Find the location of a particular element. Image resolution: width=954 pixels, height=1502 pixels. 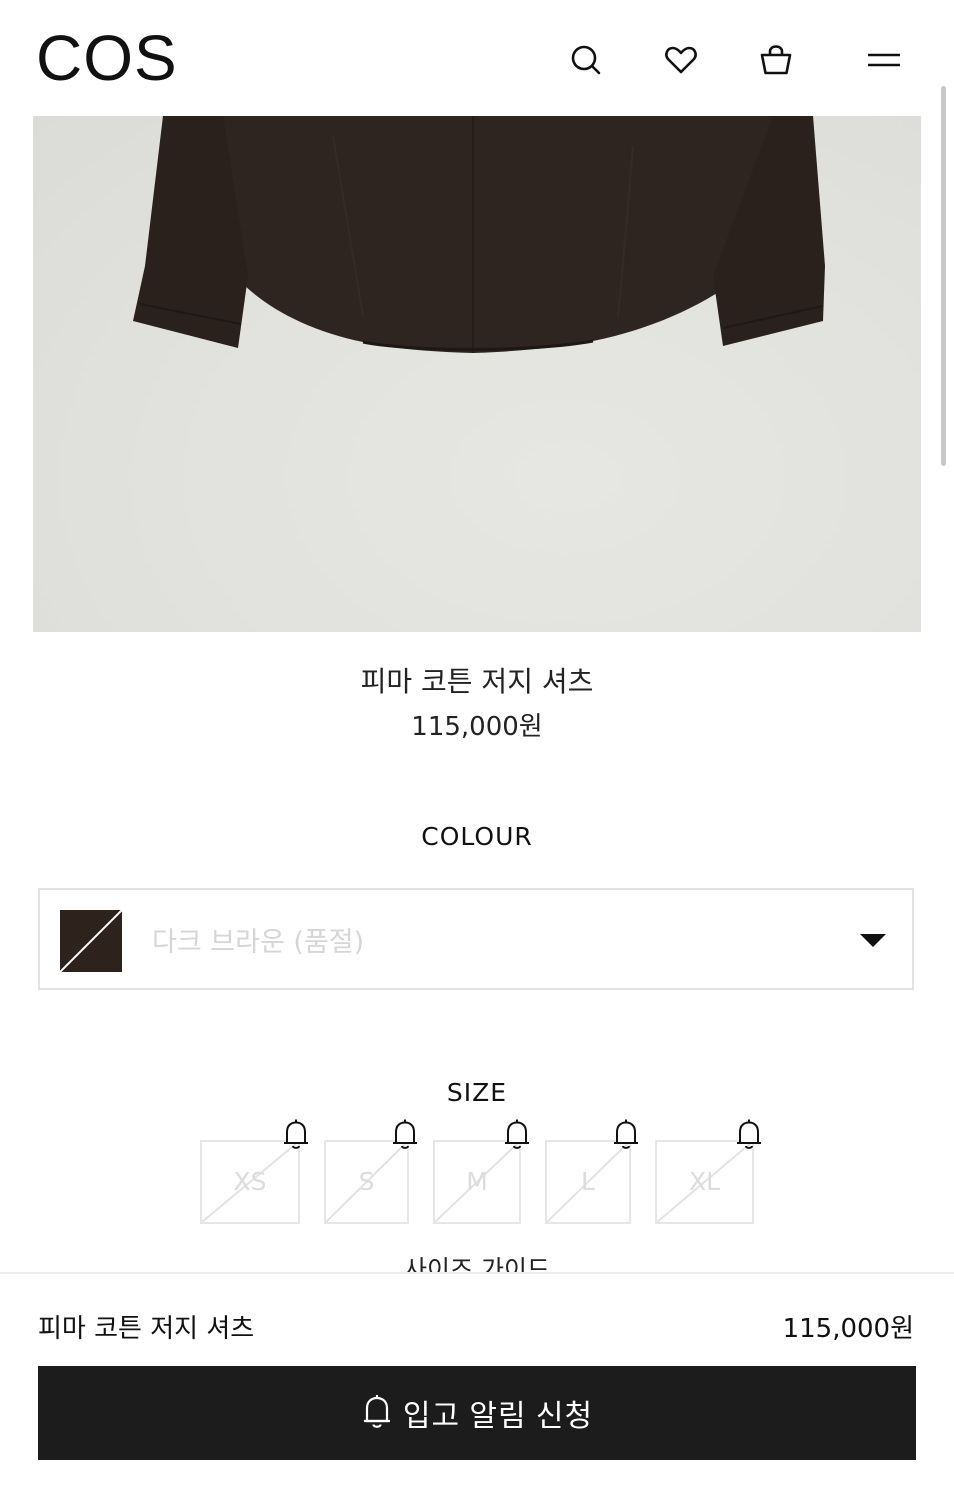

search-icon is located at coordinates (586, 60).